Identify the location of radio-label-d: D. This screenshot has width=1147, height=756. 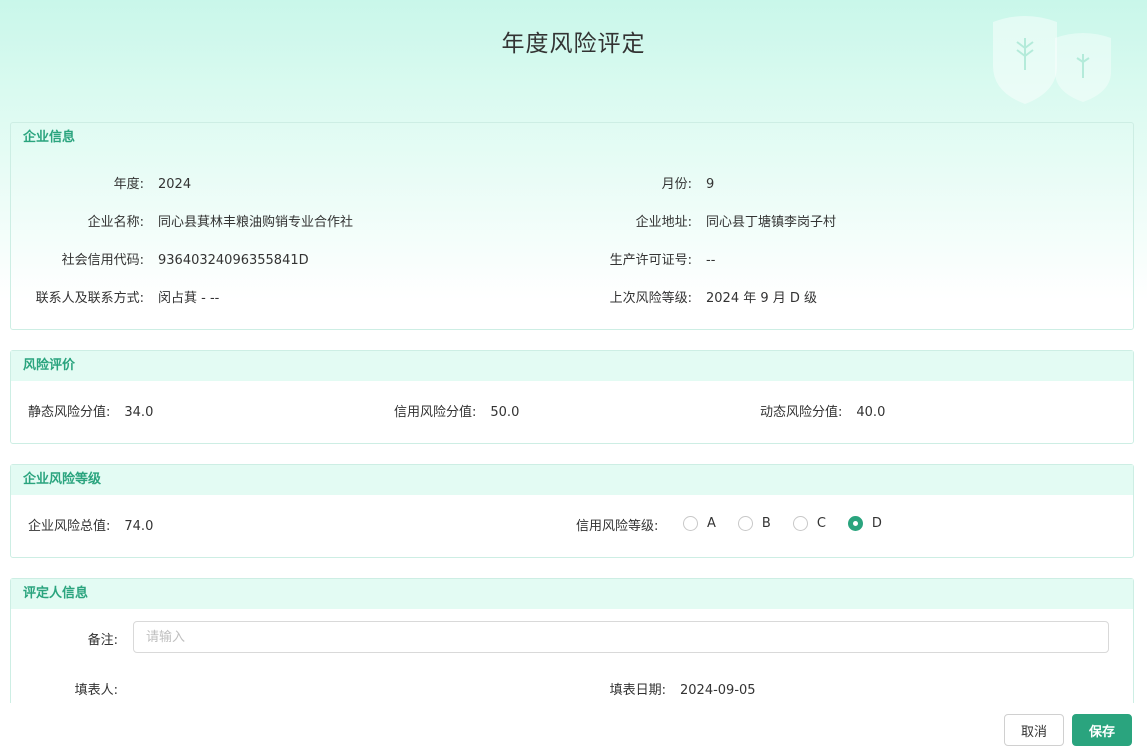
(876, 523).